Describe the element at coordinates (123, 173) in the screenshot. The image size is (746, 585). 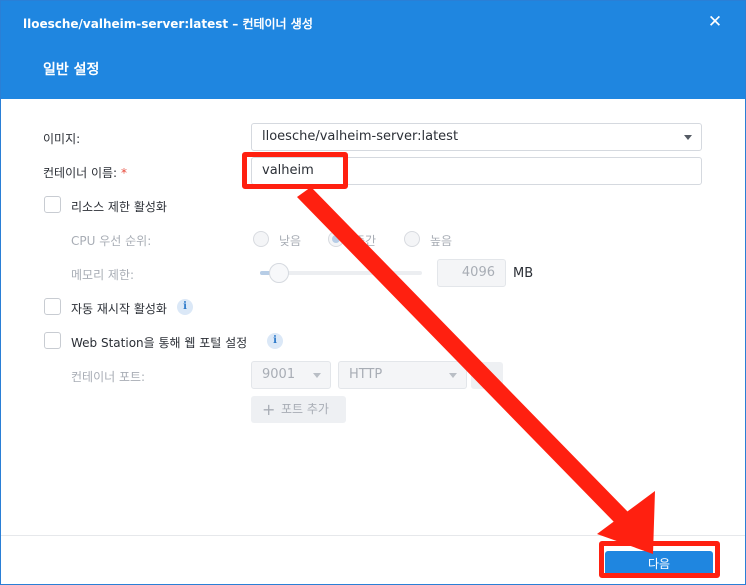
I see `required-mark: *` at that location.